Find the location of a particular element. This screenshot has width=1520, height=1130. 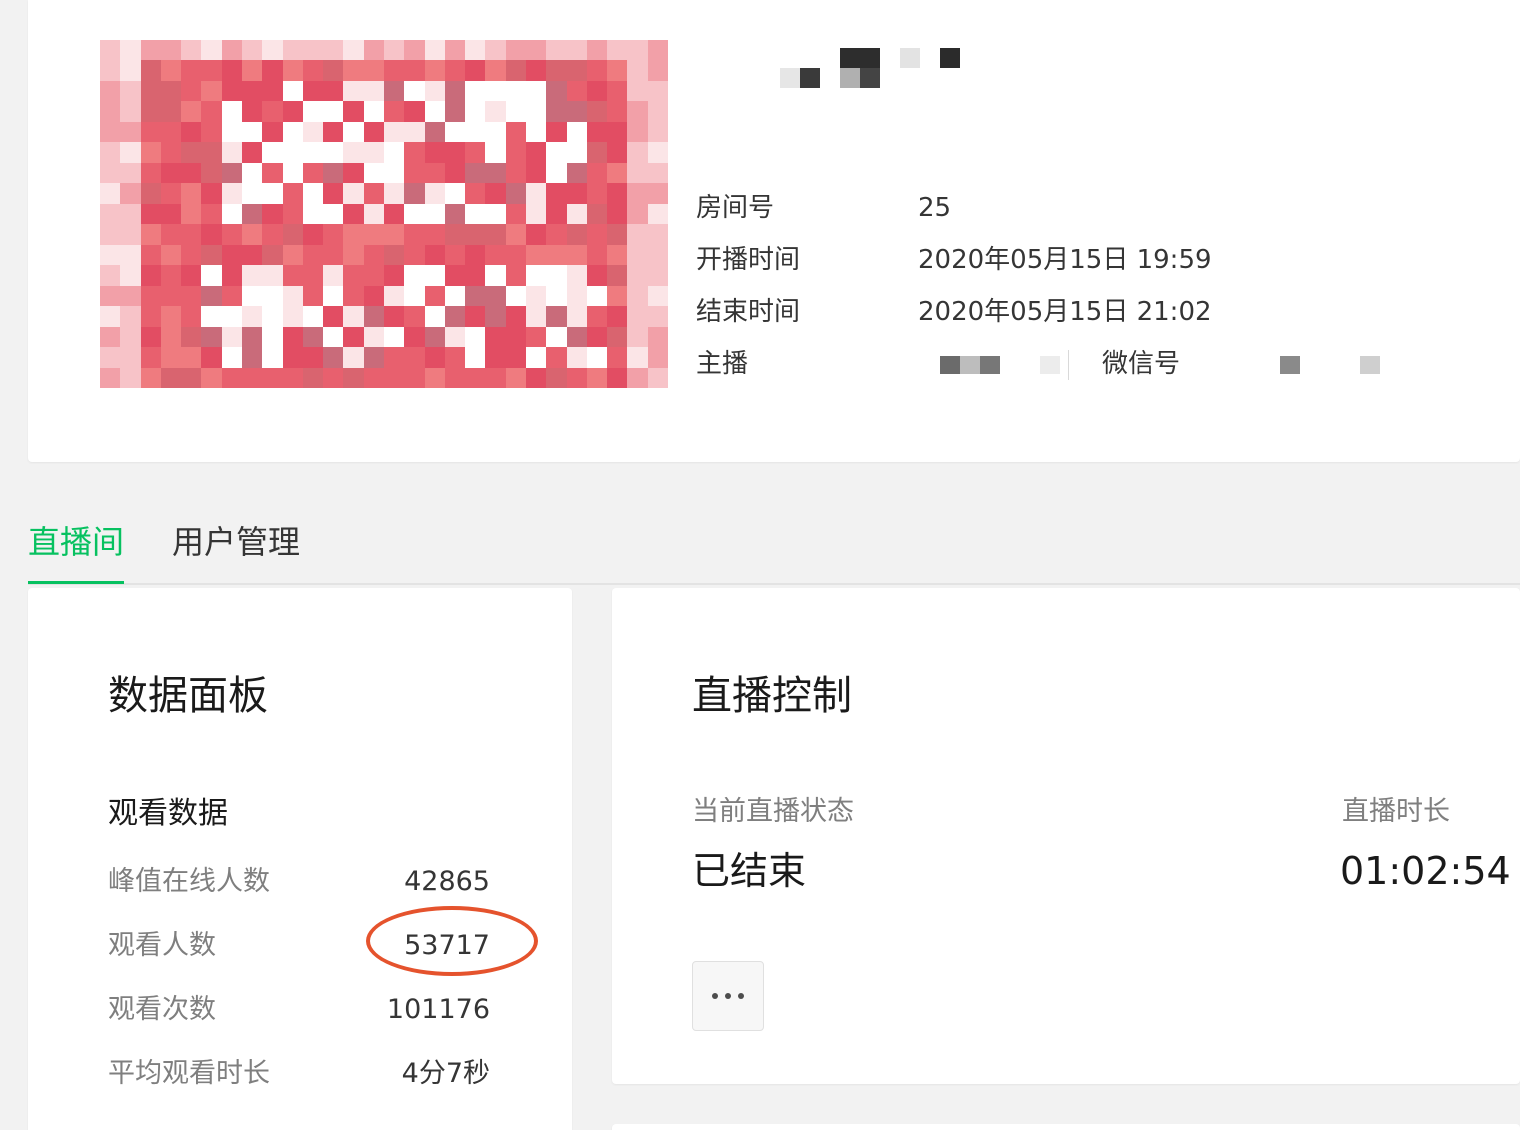

stat-row-avg-duration: 平均观看时长 4分7秒 is located at coordinates (318, 1074).